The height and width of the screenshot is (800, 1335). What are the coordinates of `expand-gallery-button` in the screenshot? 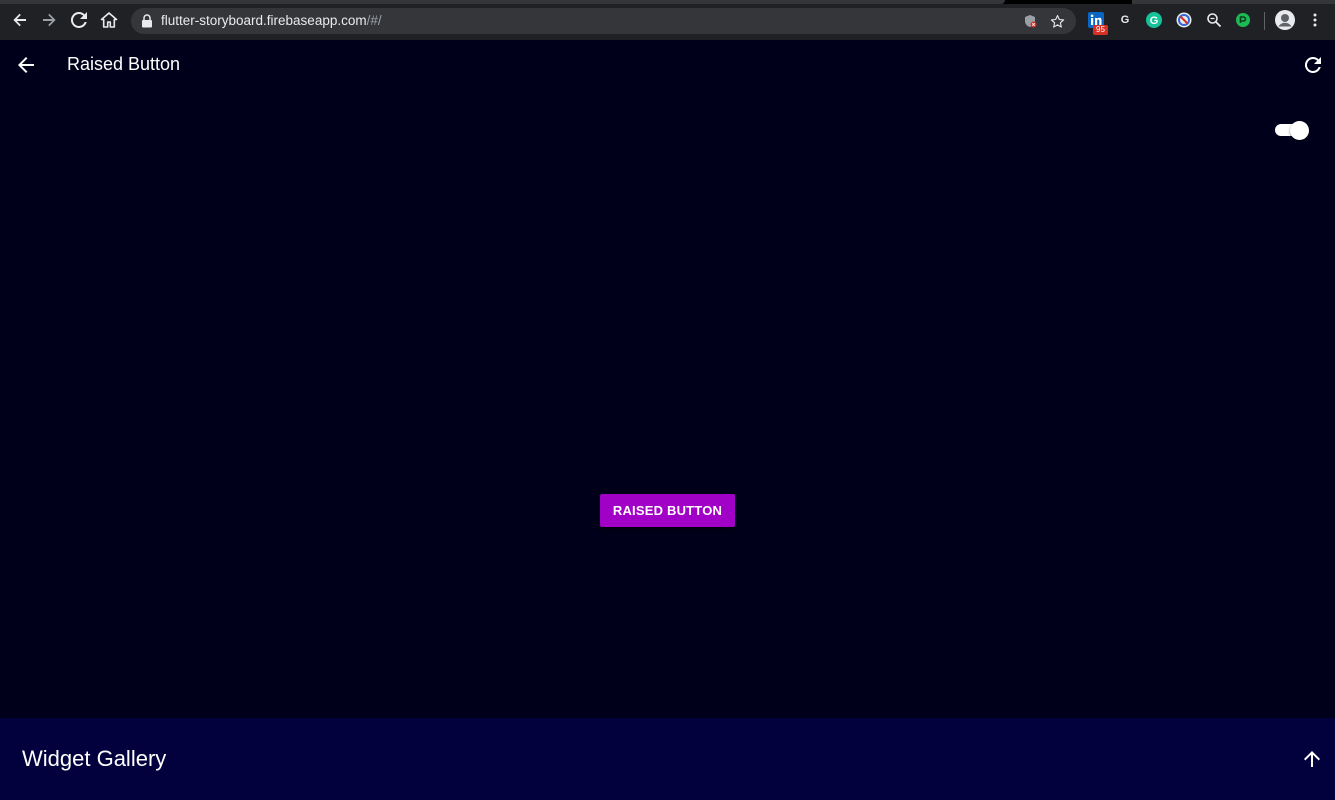 It's located at (1312, 759).